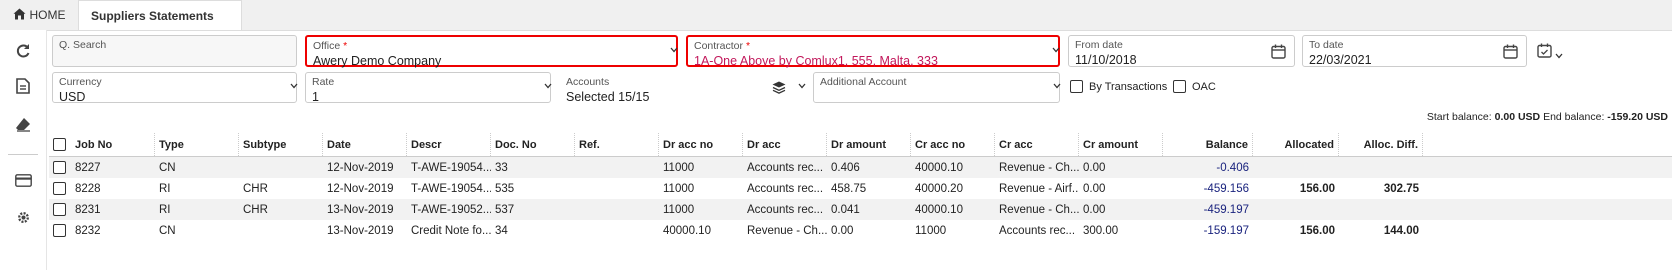  Describe the element at coordinates (1179, 86) in the screenshot. I see `oac-checkbox` at that location.